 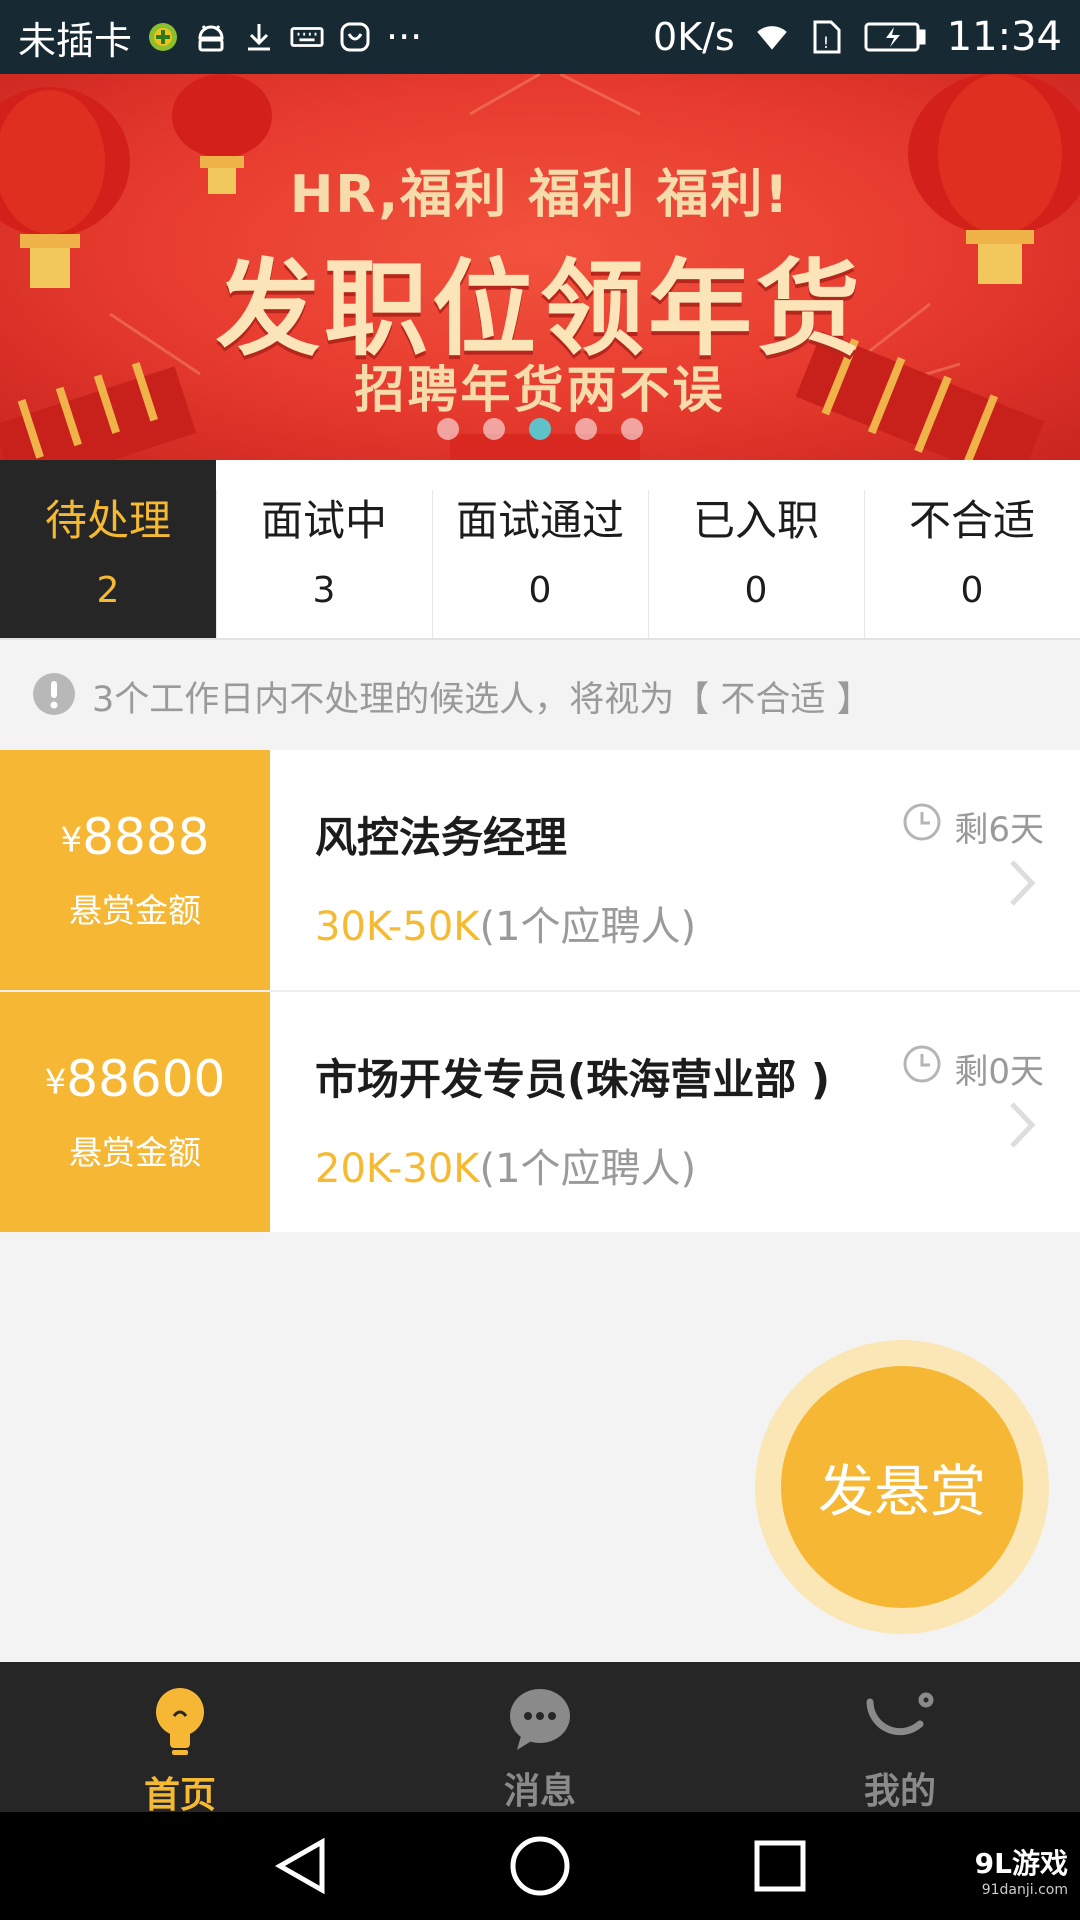 I want to click on chat-bubble-icon, so click(x=540, y=1721).